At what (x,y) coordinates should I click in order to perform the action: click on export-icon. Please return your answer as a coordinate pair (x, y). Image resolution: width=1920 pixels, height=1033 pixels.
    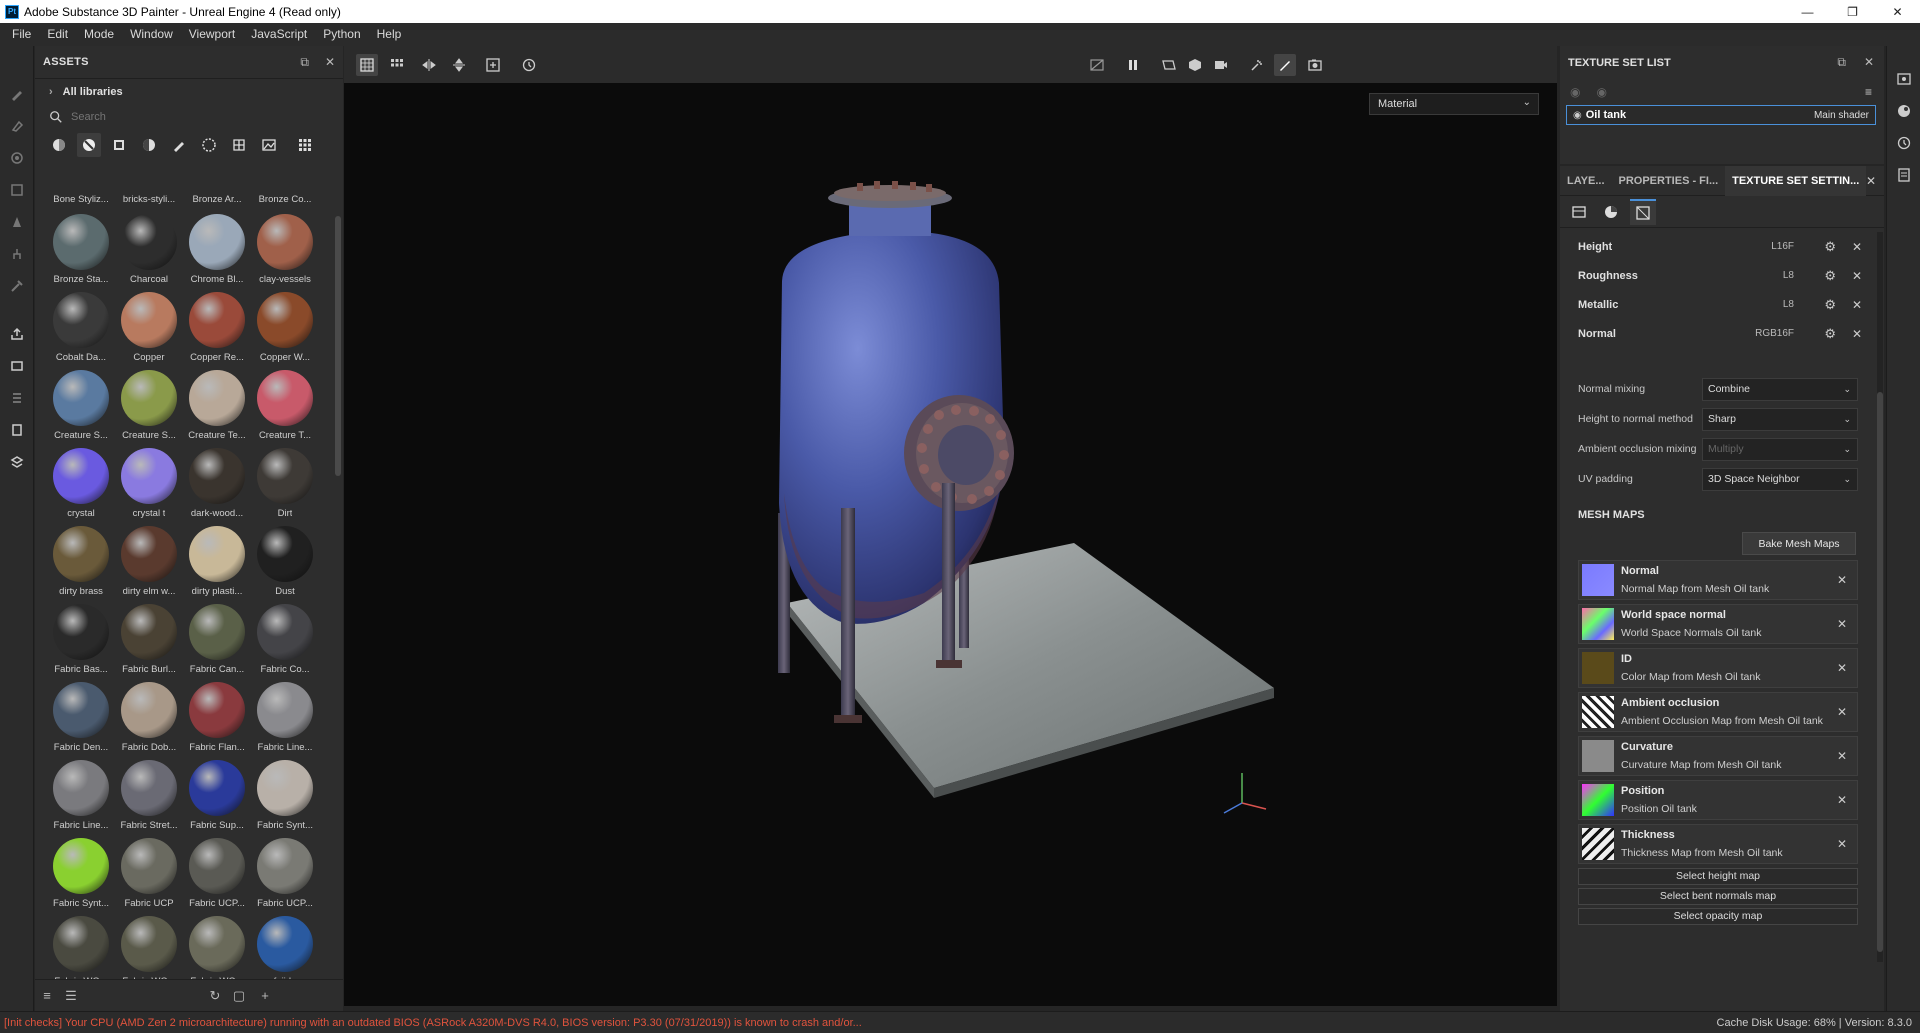
    Looking at the image, I should click on (17, 334).